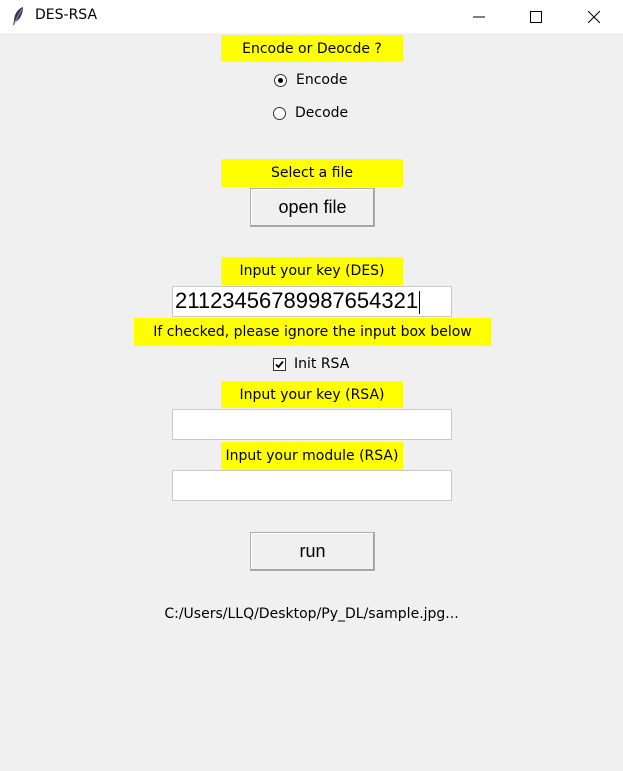 This screenshot has width=623, height=771. Describe the element at coordinates (312, 271) in the screenshot. I see `des-key-prompt-label: Input your key (DES)` at that location.